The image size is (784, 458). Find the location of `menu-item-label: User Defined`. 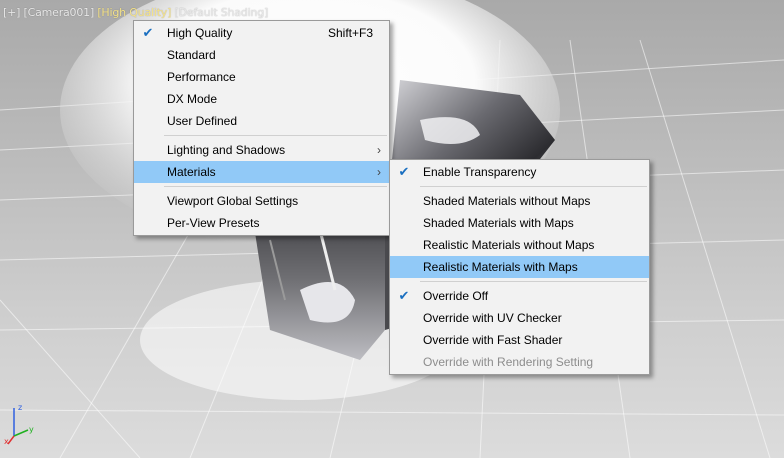

menu-item-label: User Defined is located at coordinates (202, 121).